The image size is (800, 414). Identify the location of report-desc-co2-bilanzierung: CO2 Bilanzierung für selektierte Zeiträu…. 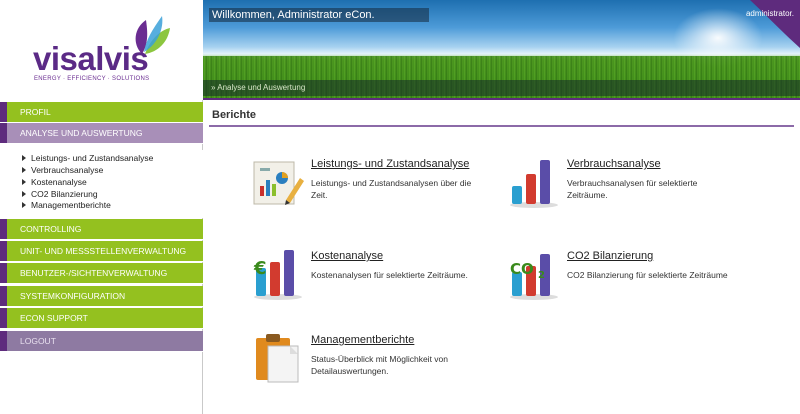
(647, 275).